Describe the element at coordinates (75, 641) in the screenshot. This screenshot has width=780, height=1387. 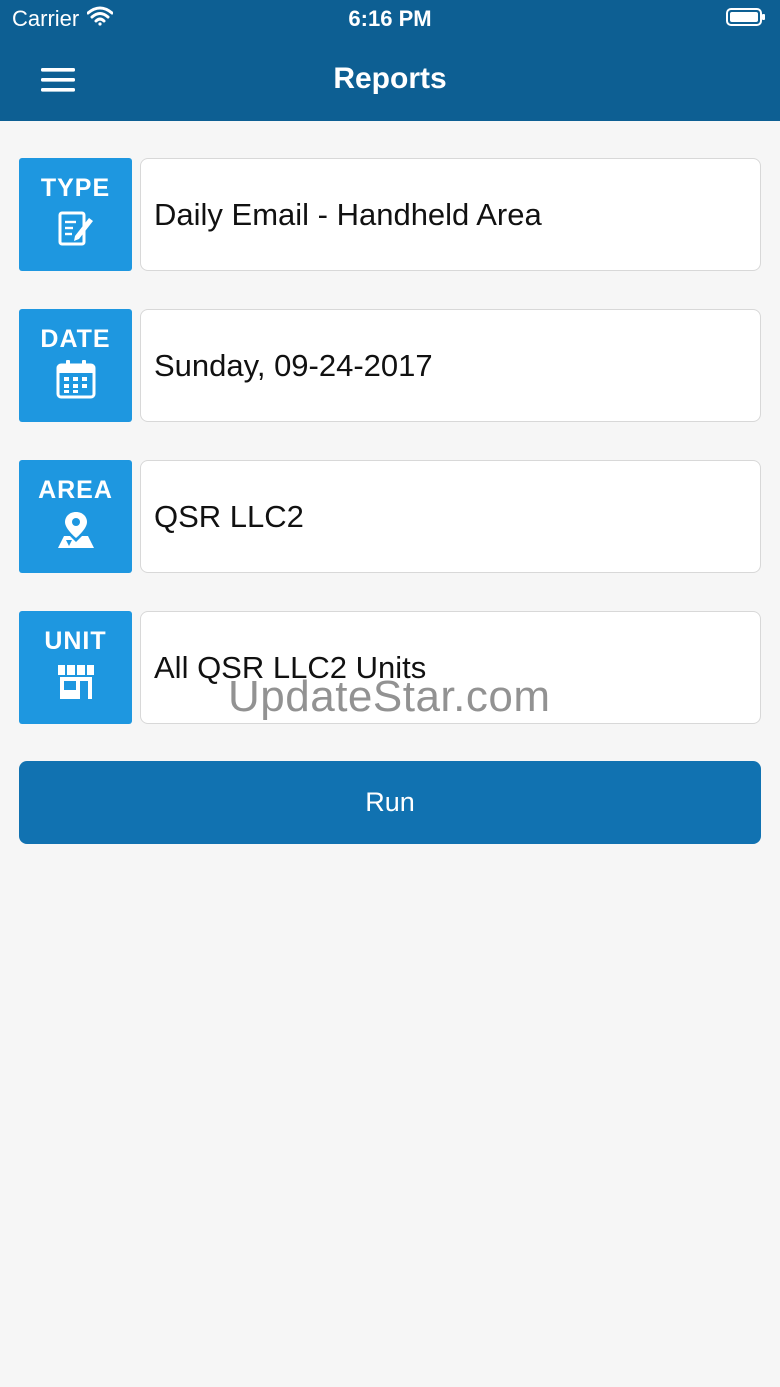
I see `unit-tag-label: UNIT` at that location.